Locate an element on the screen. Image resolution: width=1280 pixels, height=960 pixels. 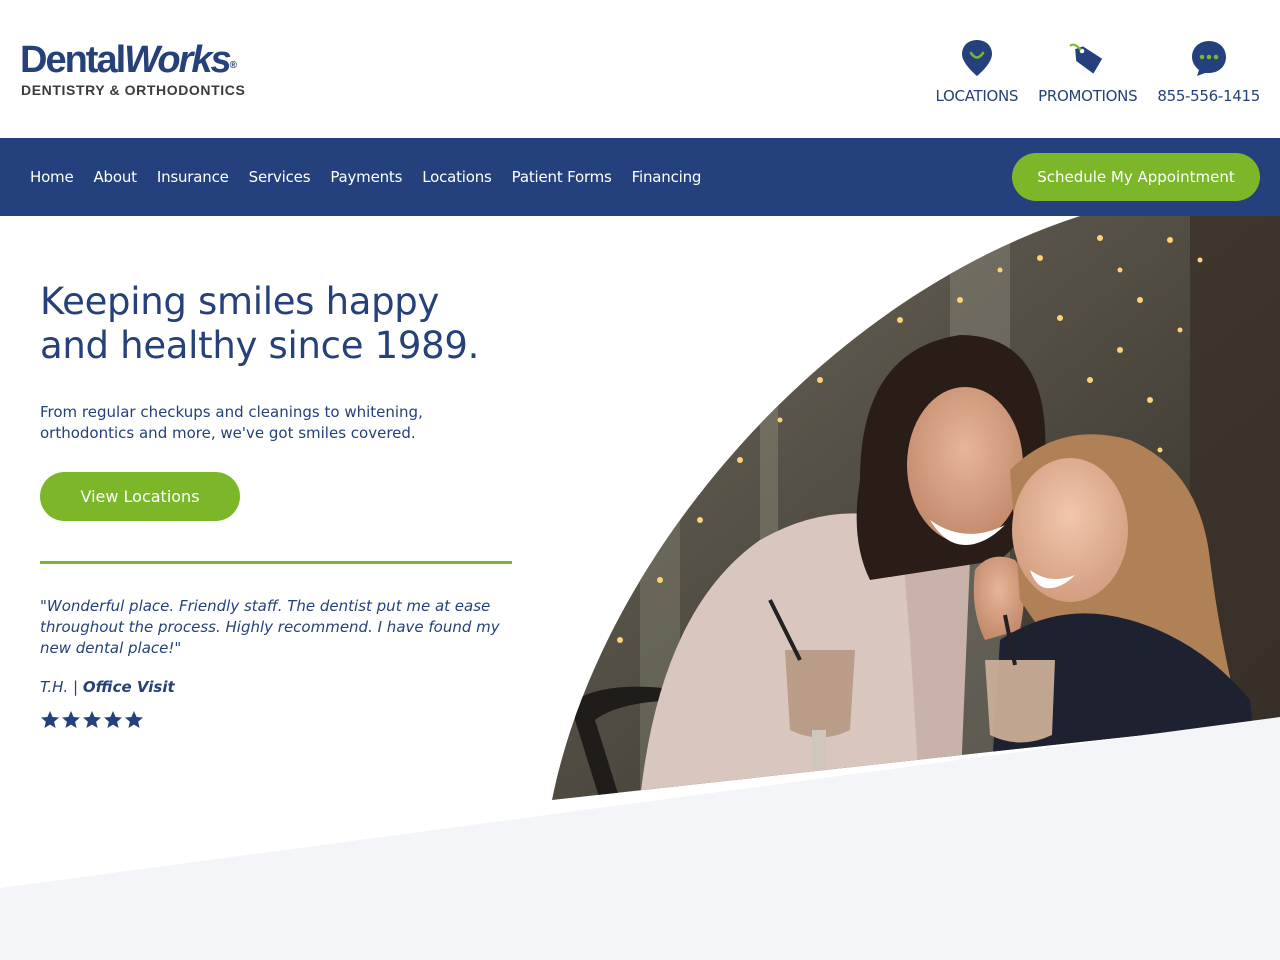
logo-wordmark: DentalWorks® is located at coordinates (128, 60).